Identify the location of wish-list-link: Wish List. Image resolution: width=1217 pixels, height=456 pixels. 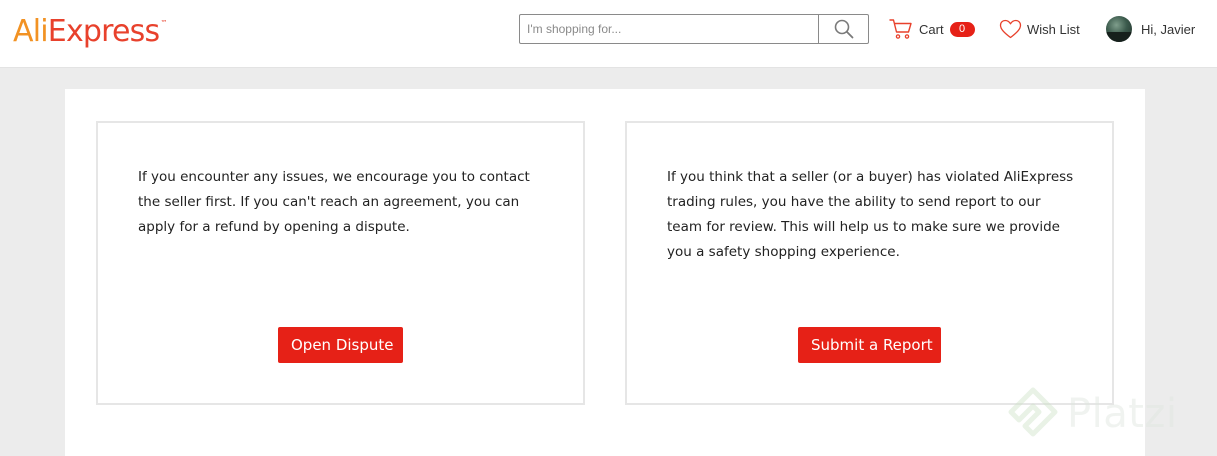
(1039, 29).